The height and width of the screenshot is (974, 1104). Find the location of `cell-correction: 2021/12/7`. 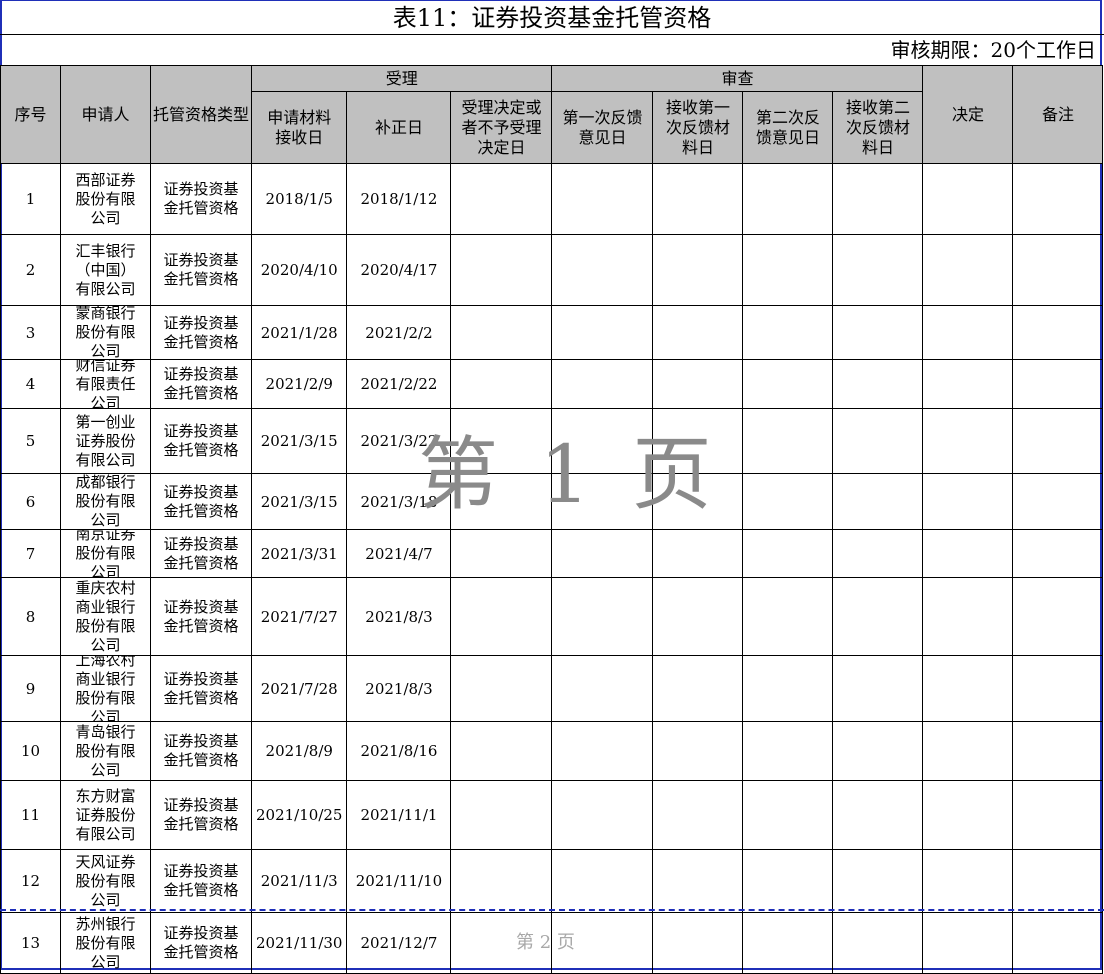

cell-correction: 2021/12/7 is located at coordinates (399, 943).